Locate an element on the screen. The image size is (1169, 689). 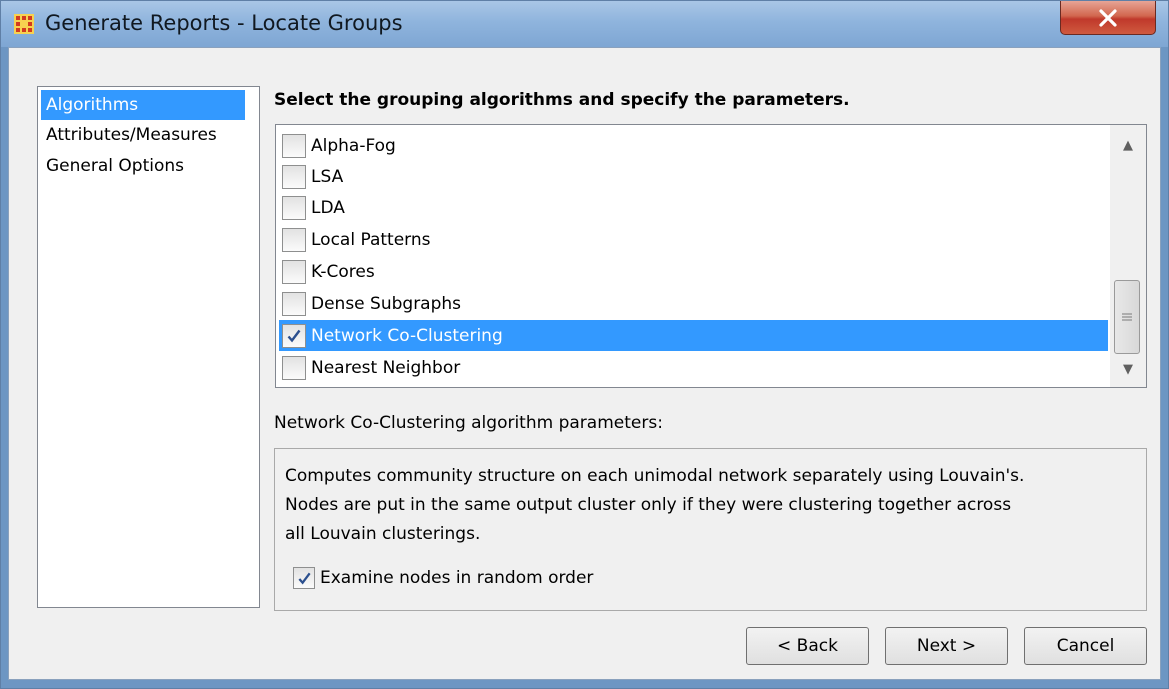
close-button is located at coordinates (1108, 18).